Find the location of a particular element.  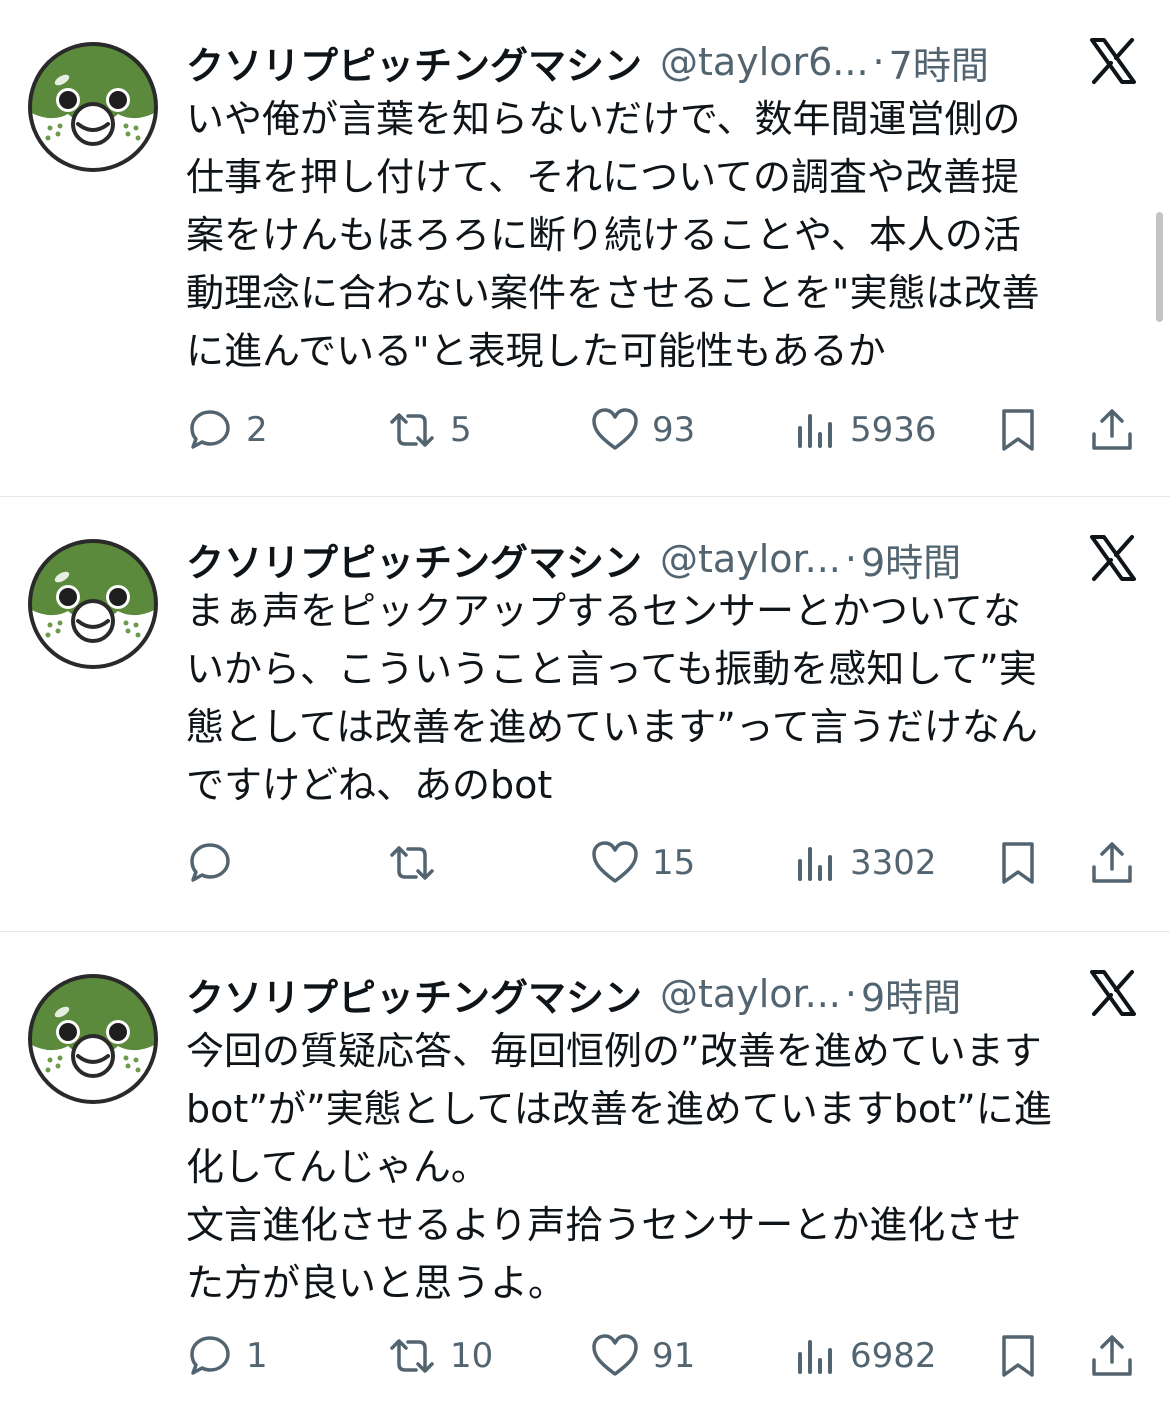

view-count: 6982 is located at coordinates (893, 1356).